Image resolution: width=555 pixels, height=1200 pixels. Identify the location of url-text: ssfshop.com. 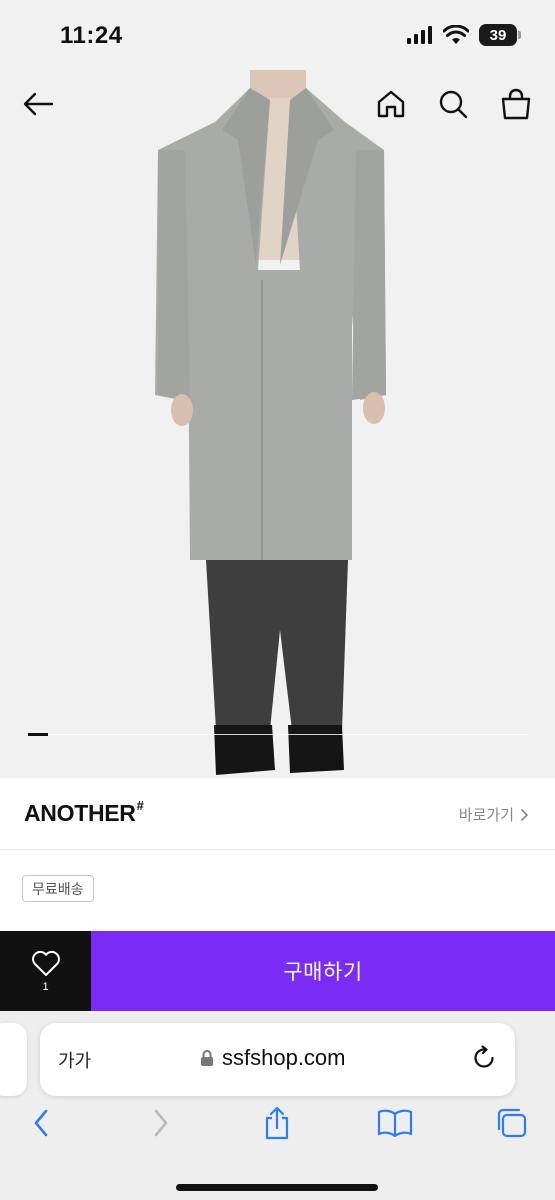
(284, 1057).